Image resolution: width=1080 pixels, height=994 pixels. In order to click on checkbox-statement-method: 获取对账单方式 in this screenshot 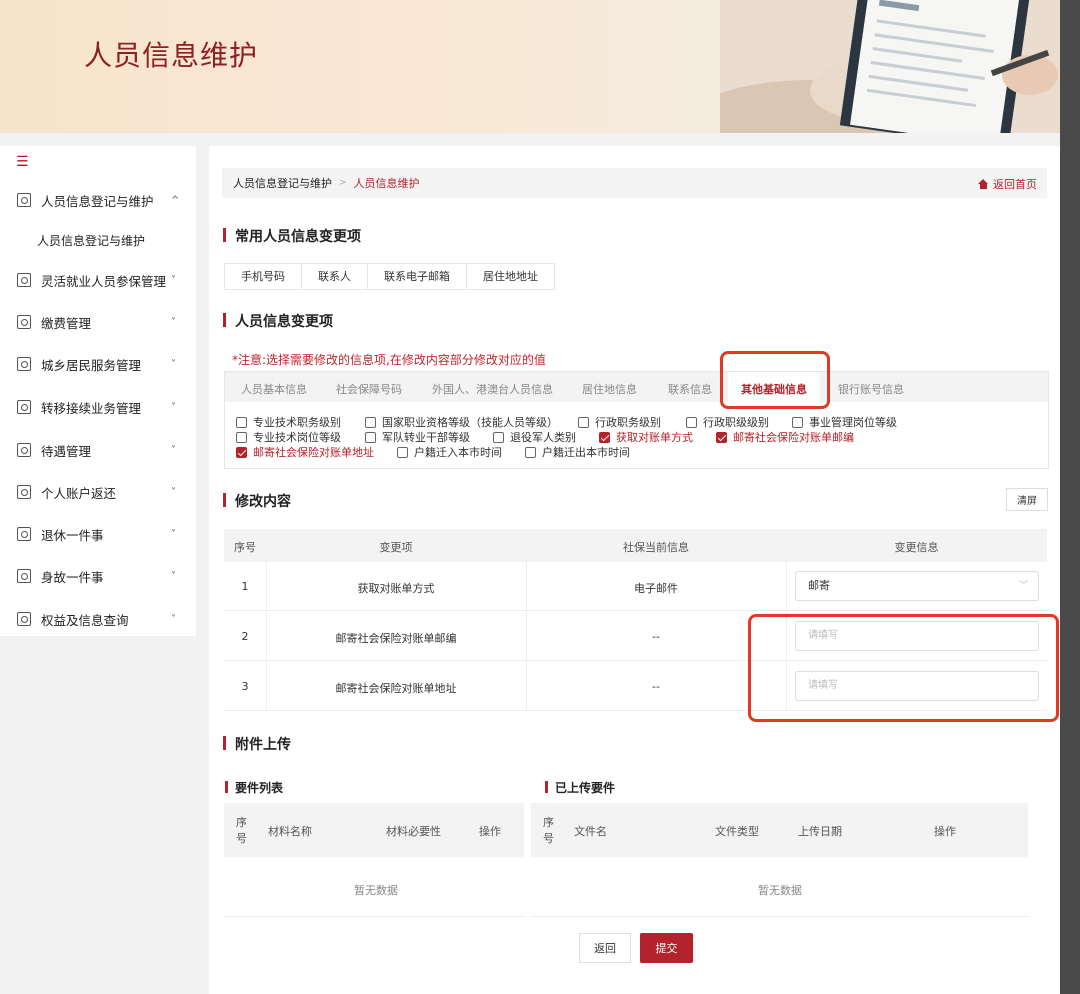, I will do `click(646, 437)`.